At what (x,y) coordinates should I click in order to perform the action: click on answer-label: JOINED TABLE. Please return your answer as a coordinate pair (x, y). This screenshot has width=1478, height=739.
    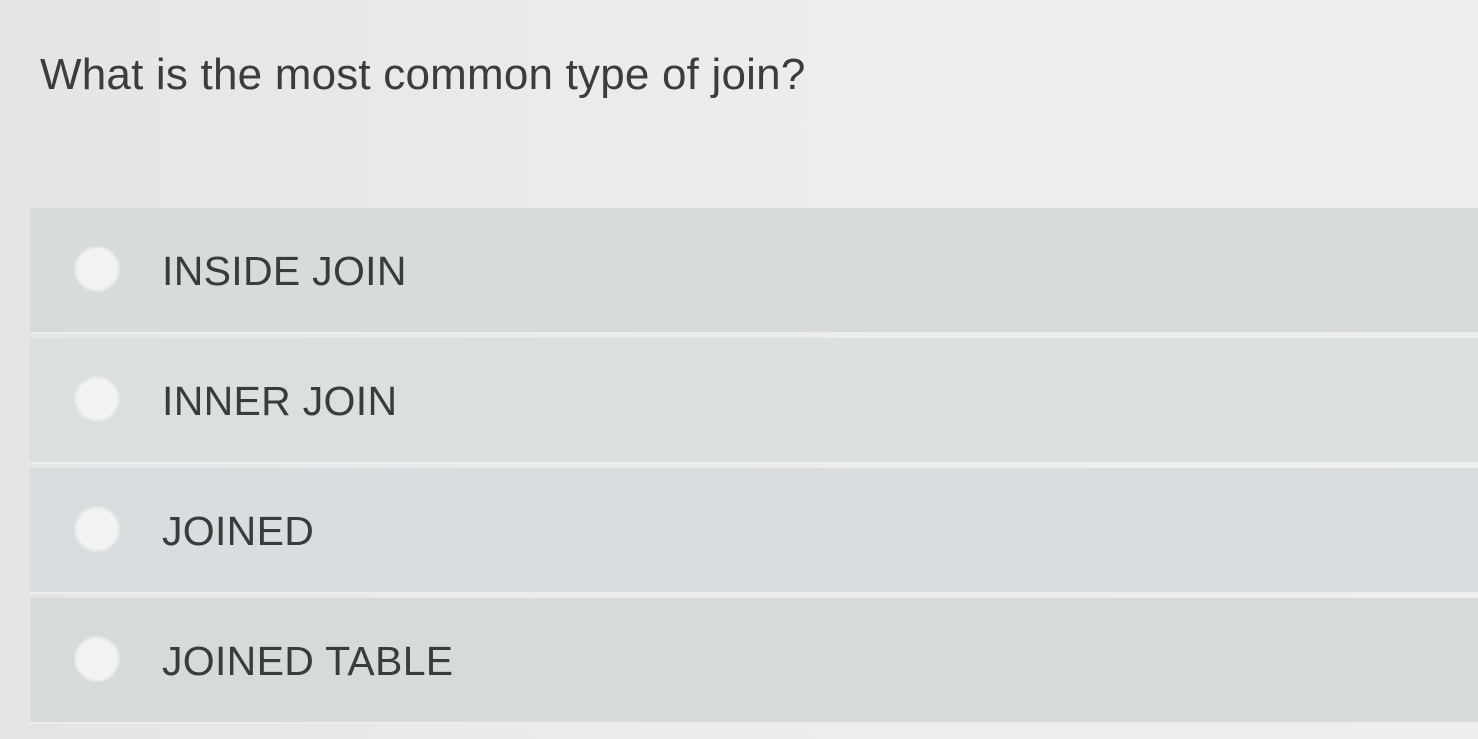
    Looking at the image, I should click on (308, 661).